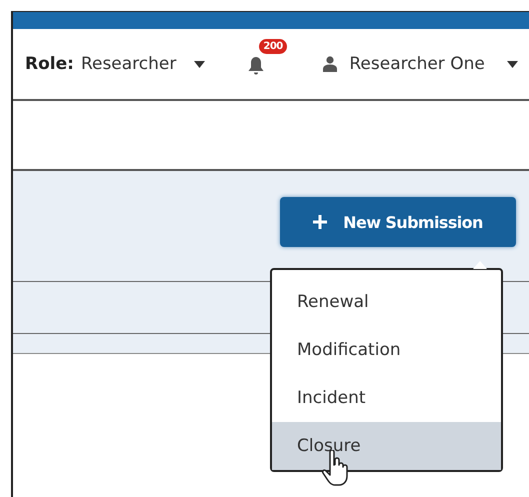  What do you see at coordinates (330, 64) in the screenshot?
I see `person-icon` at bounding box center [330, 64].